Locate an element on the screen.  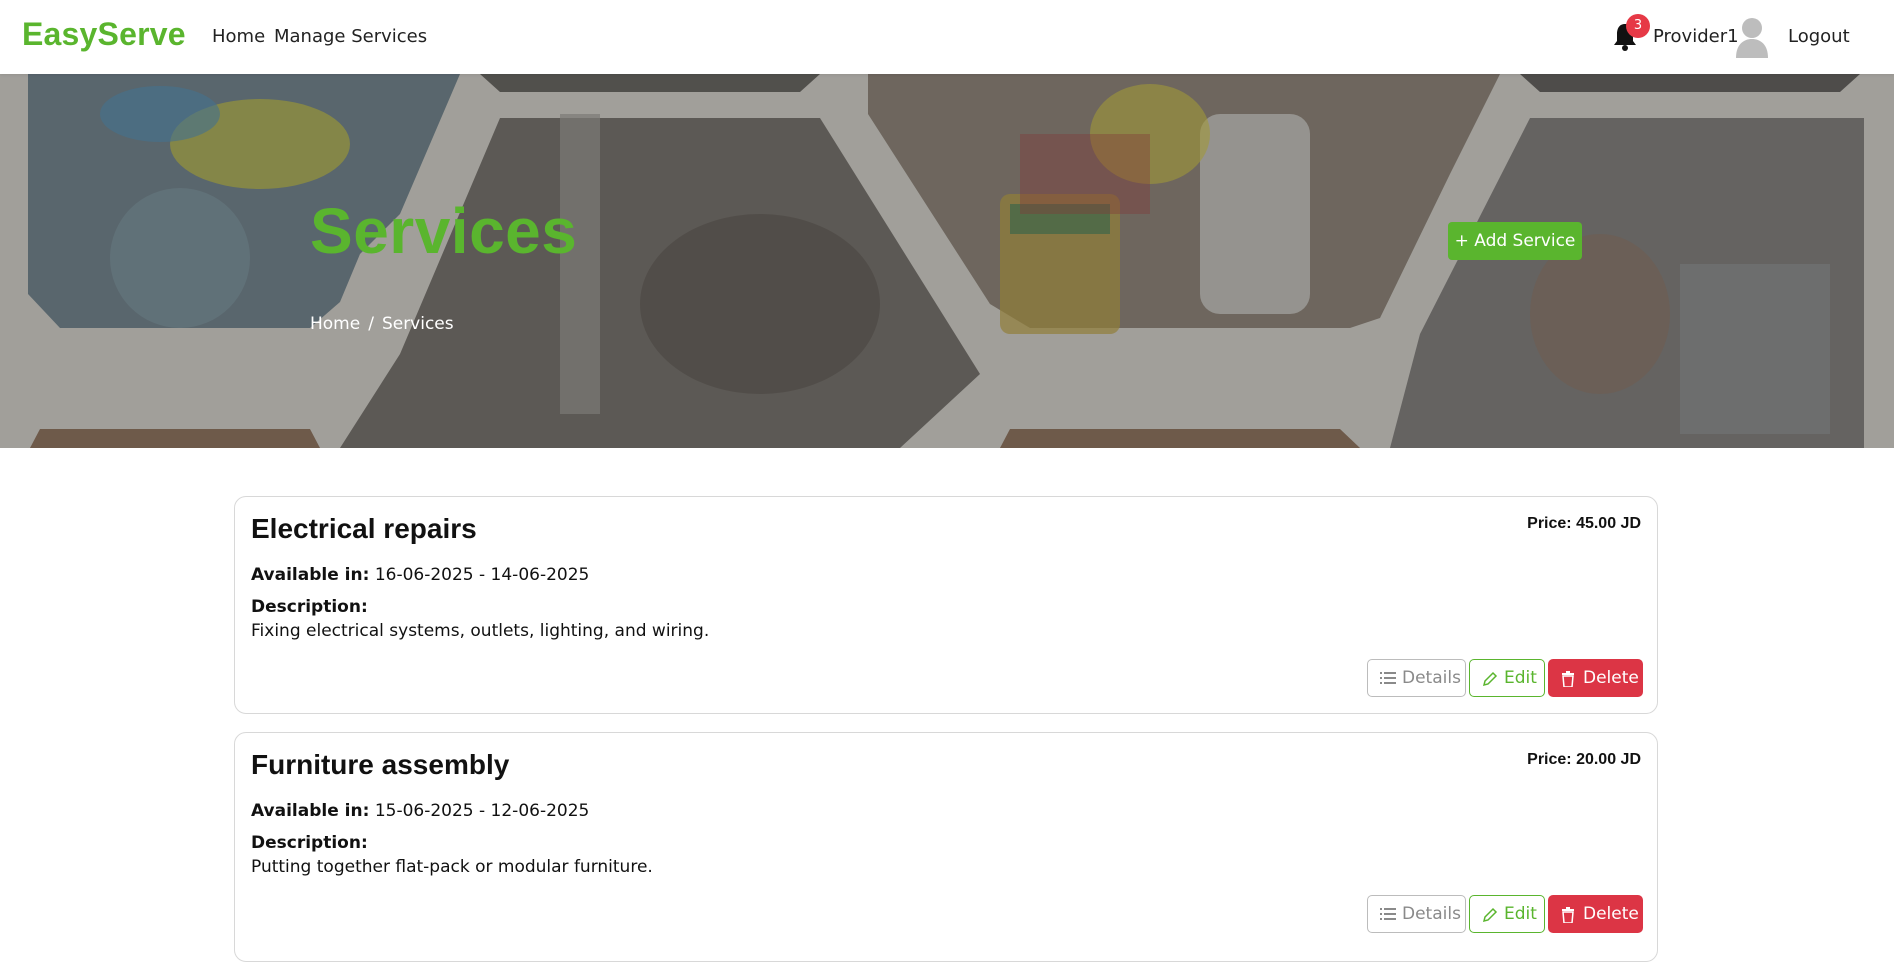
availability-value: 15-06-2025 - 12-06-2025 is located at coordinates (482, 811).